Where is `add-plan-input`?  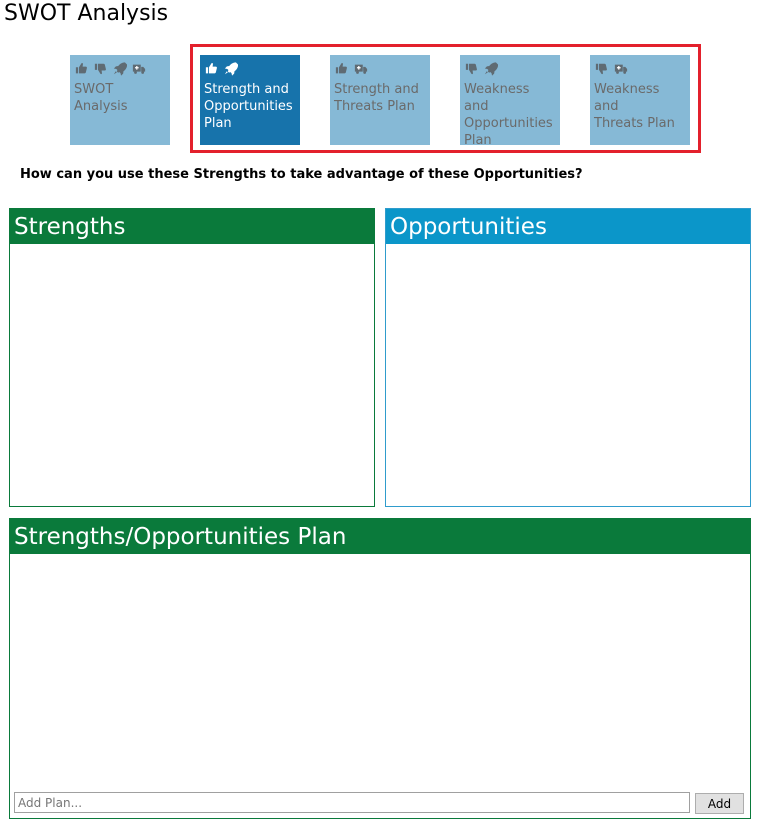
add-plan-input is located at coordinates (352, 802).